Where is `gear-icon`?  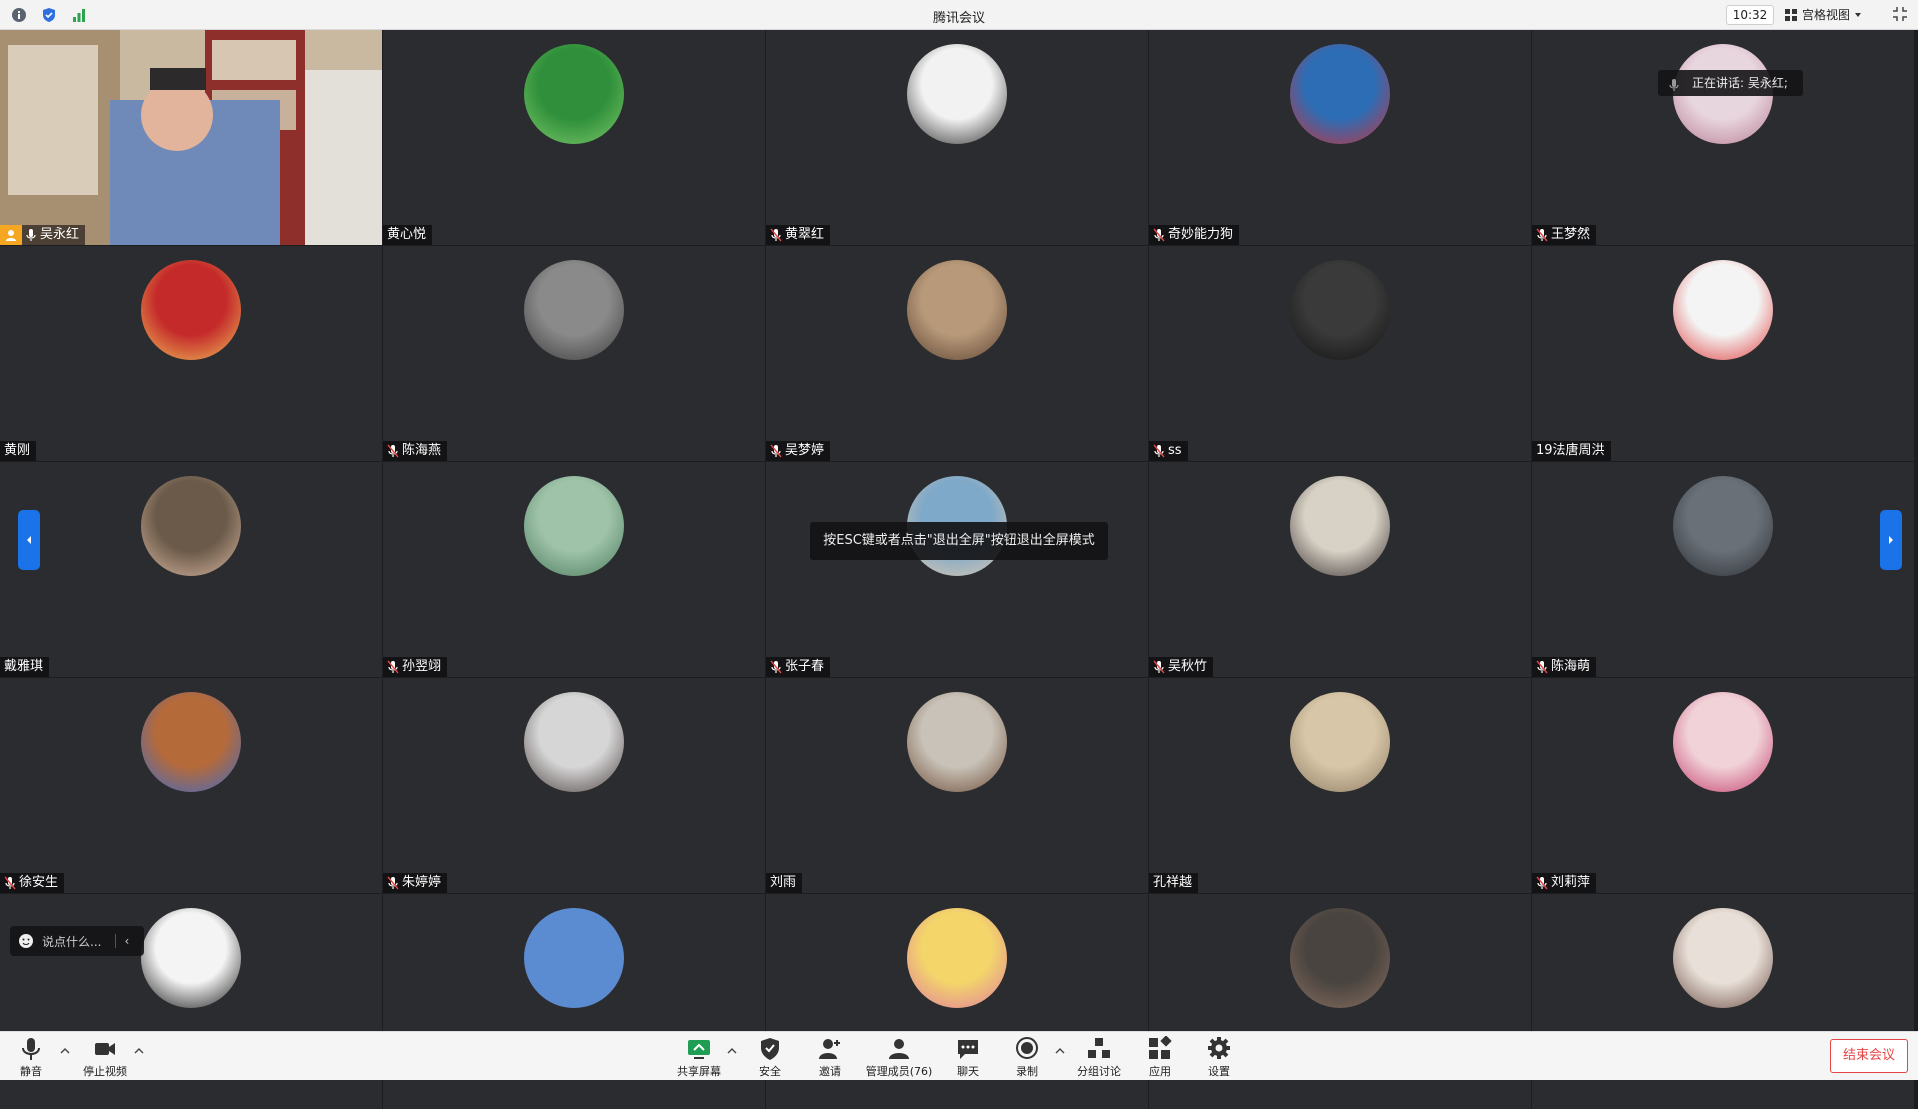
gear-icon is located at coordinates (1219, 1048).